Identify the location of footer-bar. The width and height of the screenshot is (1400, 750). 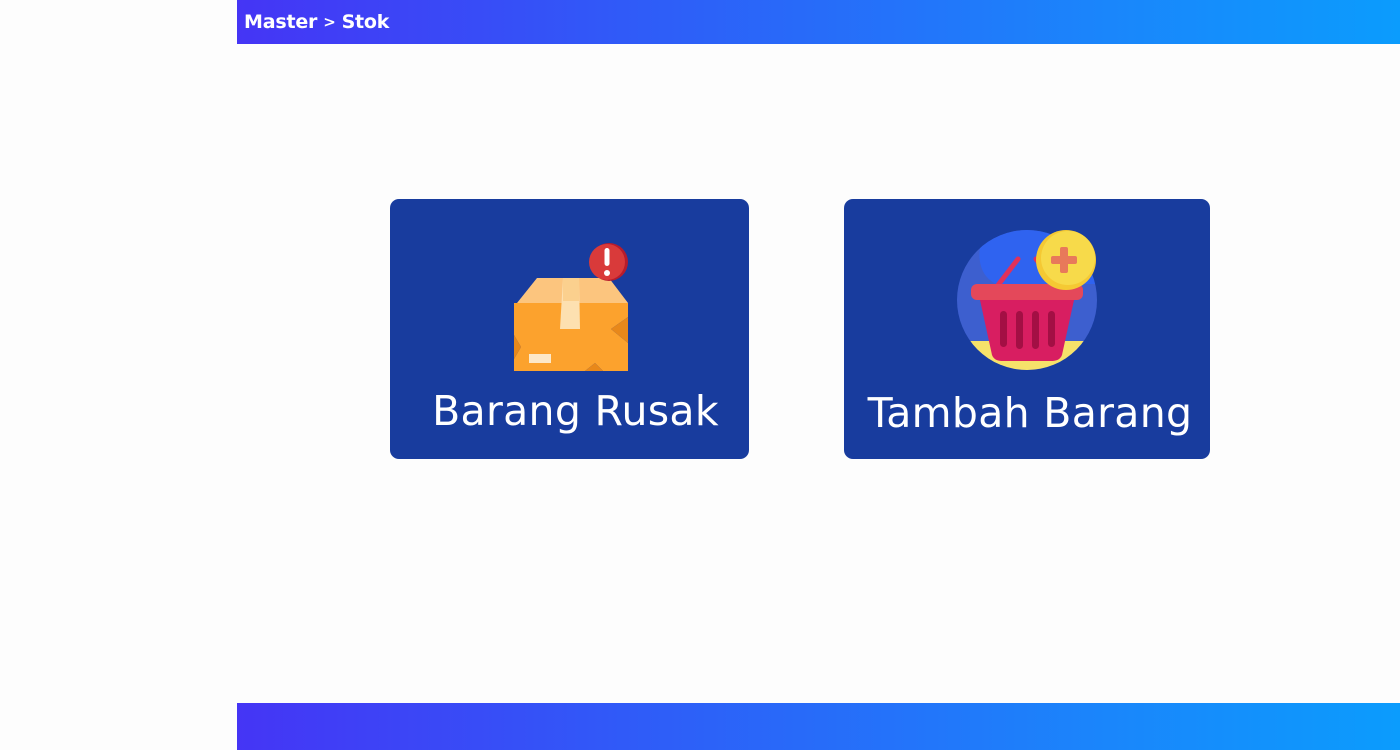
(818, 726).